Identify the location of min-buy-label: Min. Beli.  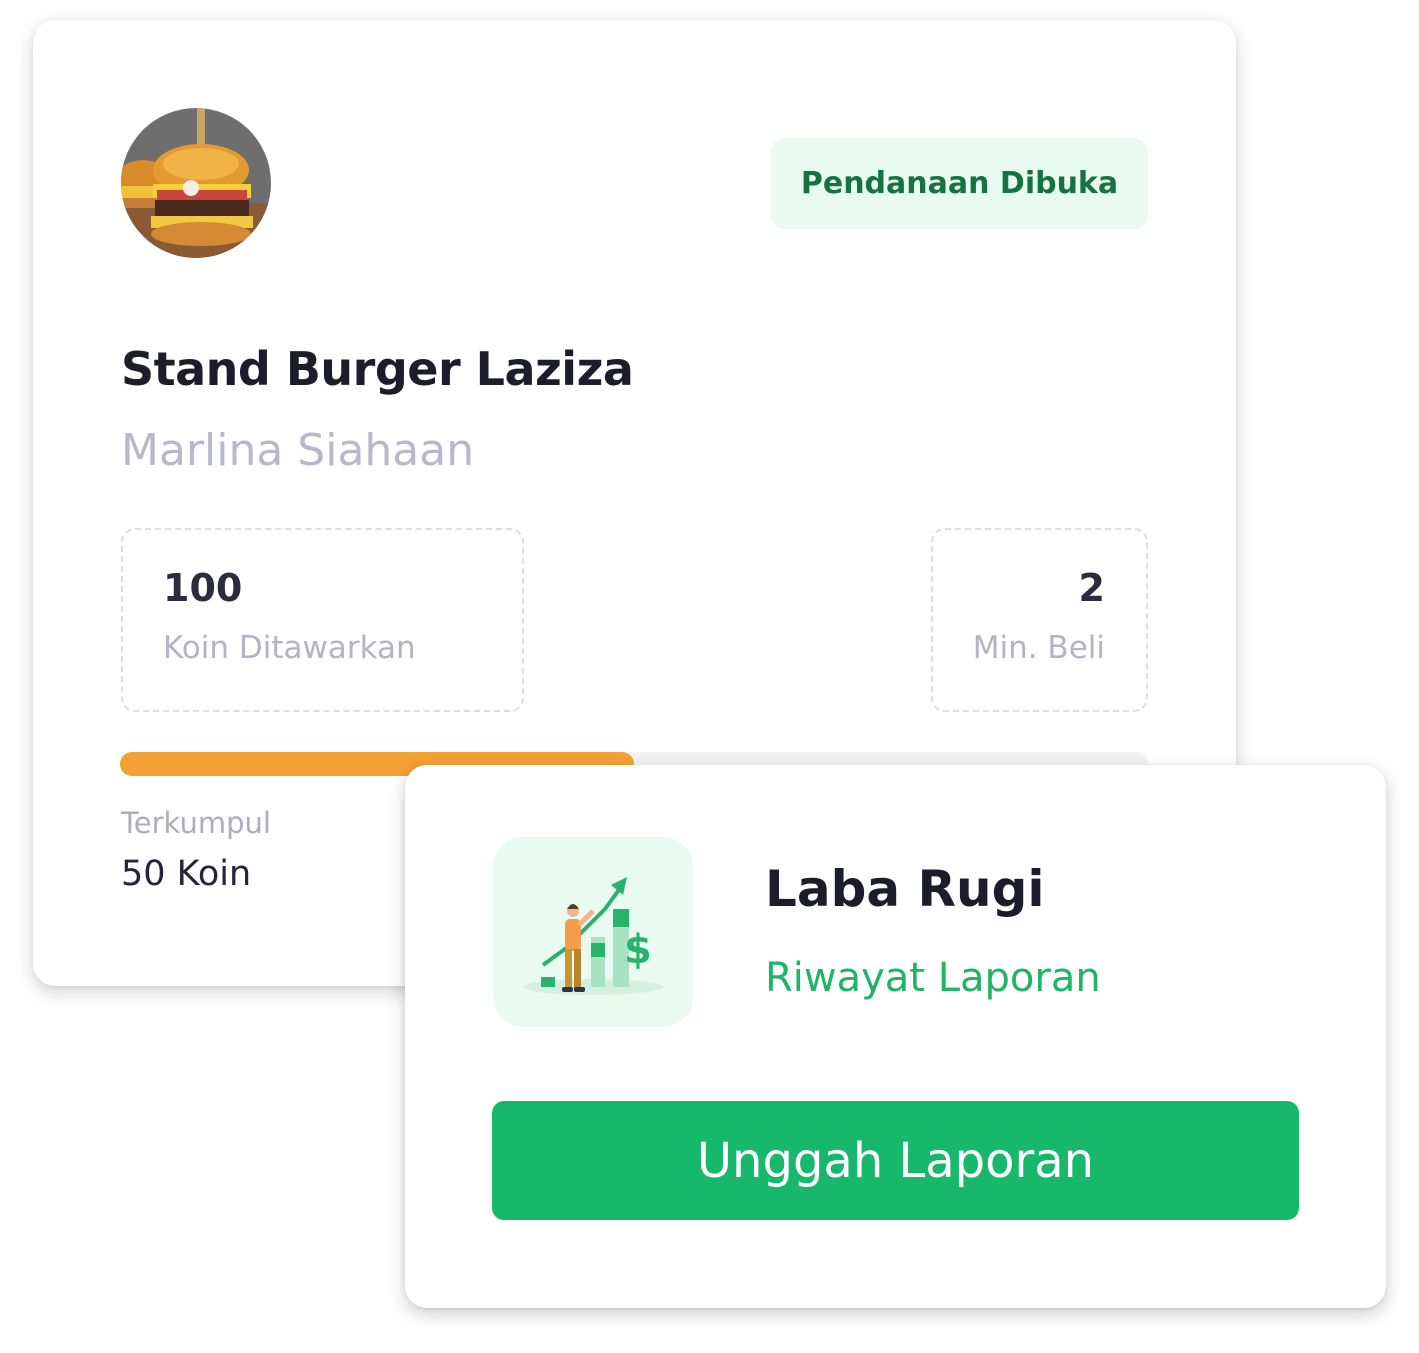
(1038, 648).